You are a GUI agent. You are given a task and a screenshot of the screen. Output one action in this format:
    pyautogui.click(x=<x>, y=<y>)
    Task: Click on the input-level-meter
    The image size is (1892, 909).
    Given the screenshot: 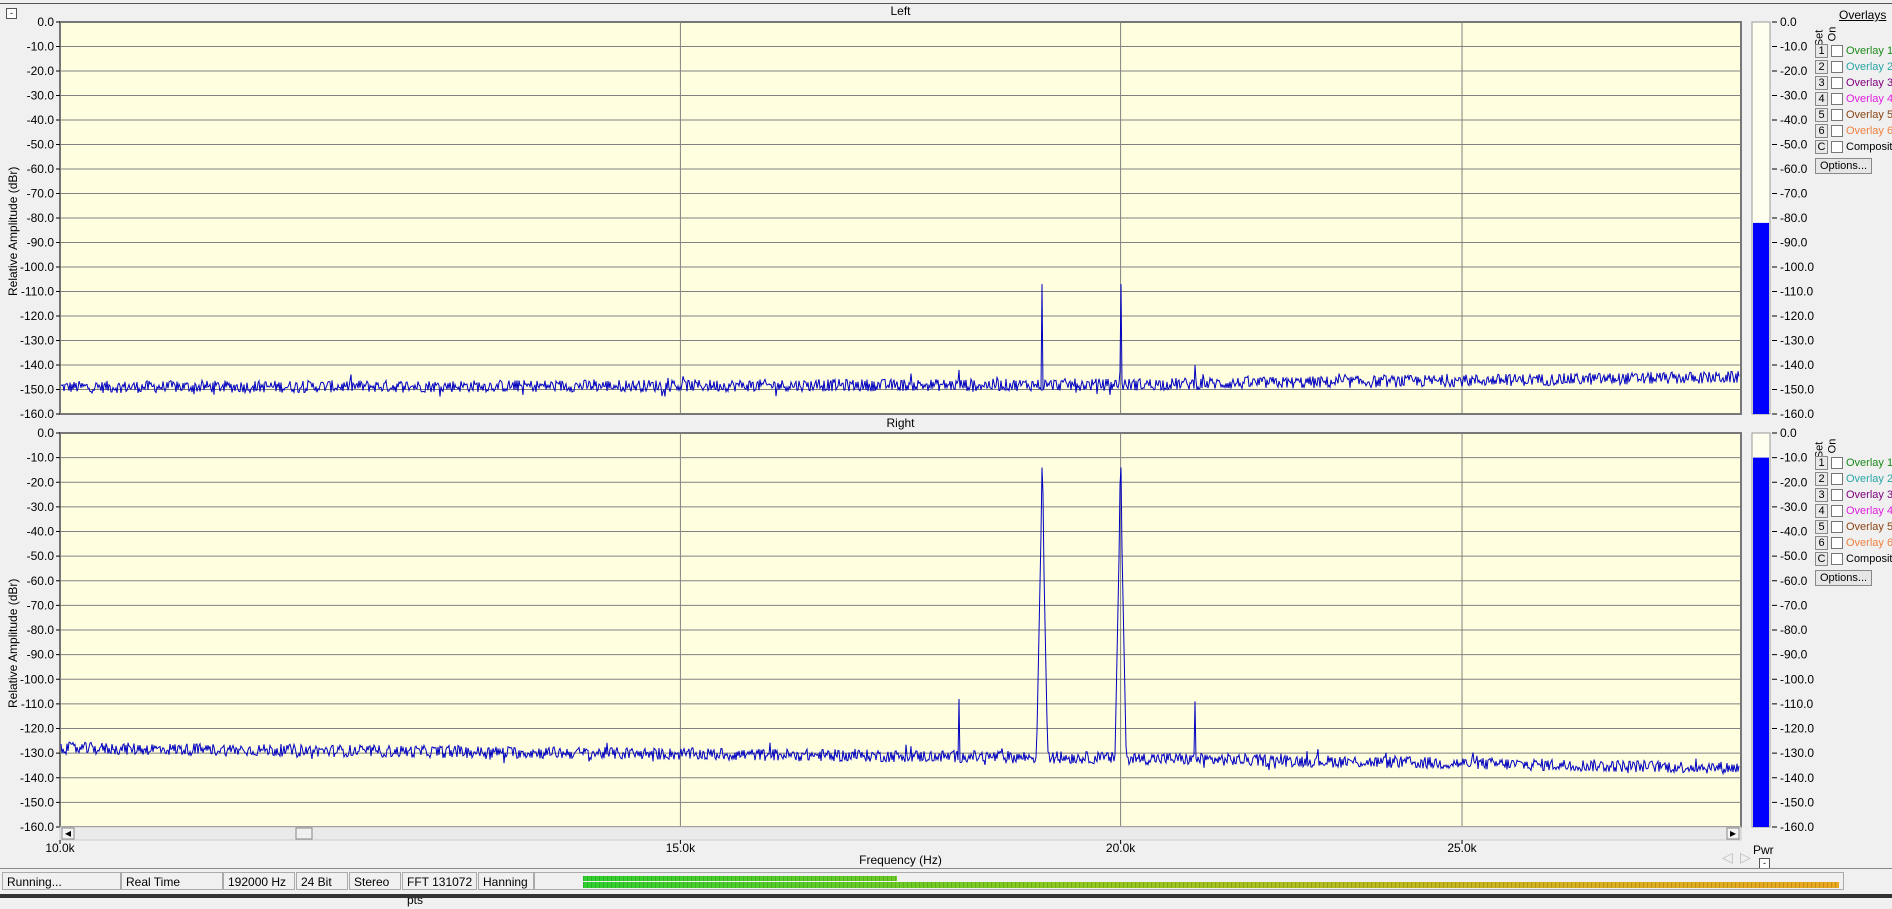 What is the action you would take?
    pyautogui.click(x=1189, y=881)
    